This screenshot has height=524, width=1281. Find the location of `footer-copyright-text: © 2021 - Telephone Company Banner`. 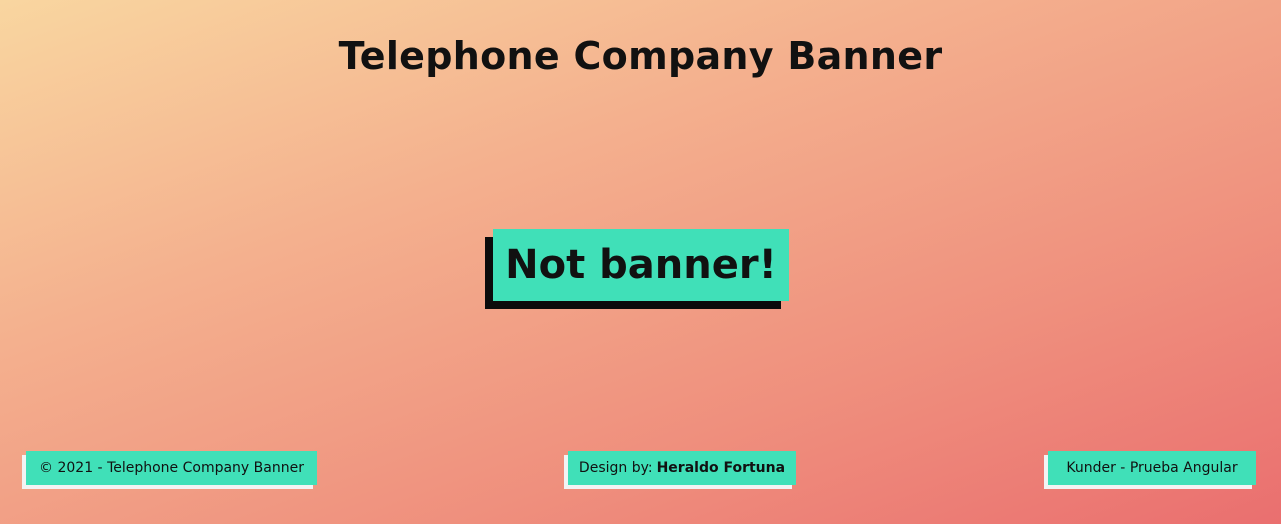

footer-copyright-text: © 2021 - Telephone Company Banner is located at coordinates (171, 468).